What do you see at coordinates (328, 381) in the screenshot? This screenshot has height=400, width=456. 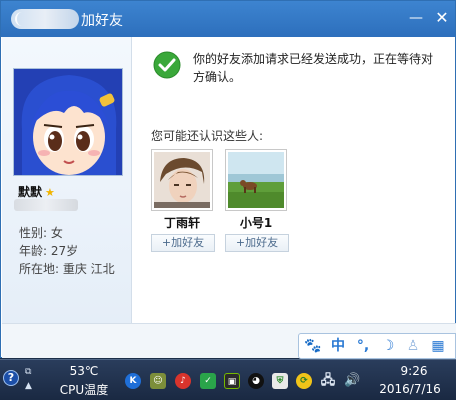 I see `network-icon: 🖧` at bounding box center [328, 381].